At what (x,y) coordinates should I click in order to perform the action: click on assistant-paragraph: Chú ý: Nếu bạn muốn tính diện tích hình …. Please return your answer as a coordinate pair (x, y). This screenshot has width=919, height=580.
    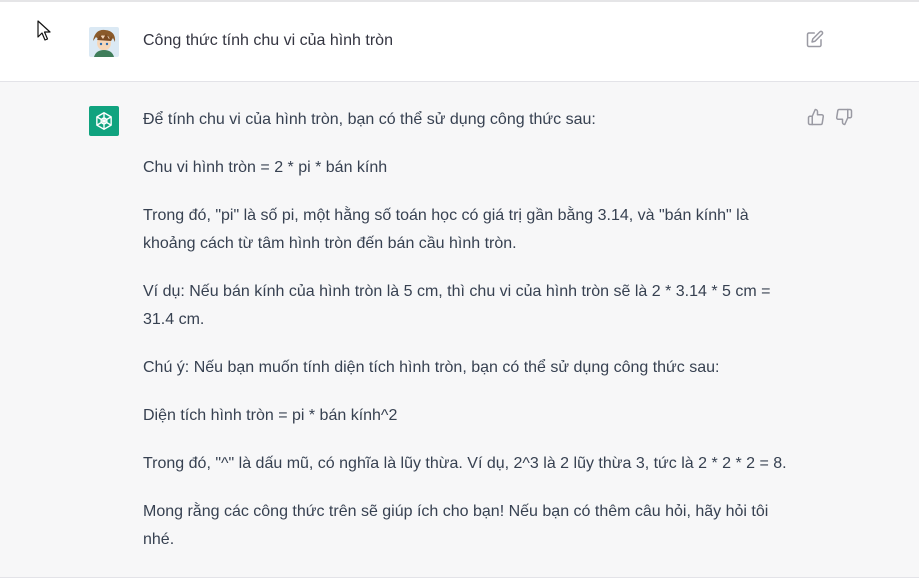
    Looking at the image, I should click on (431, 367).